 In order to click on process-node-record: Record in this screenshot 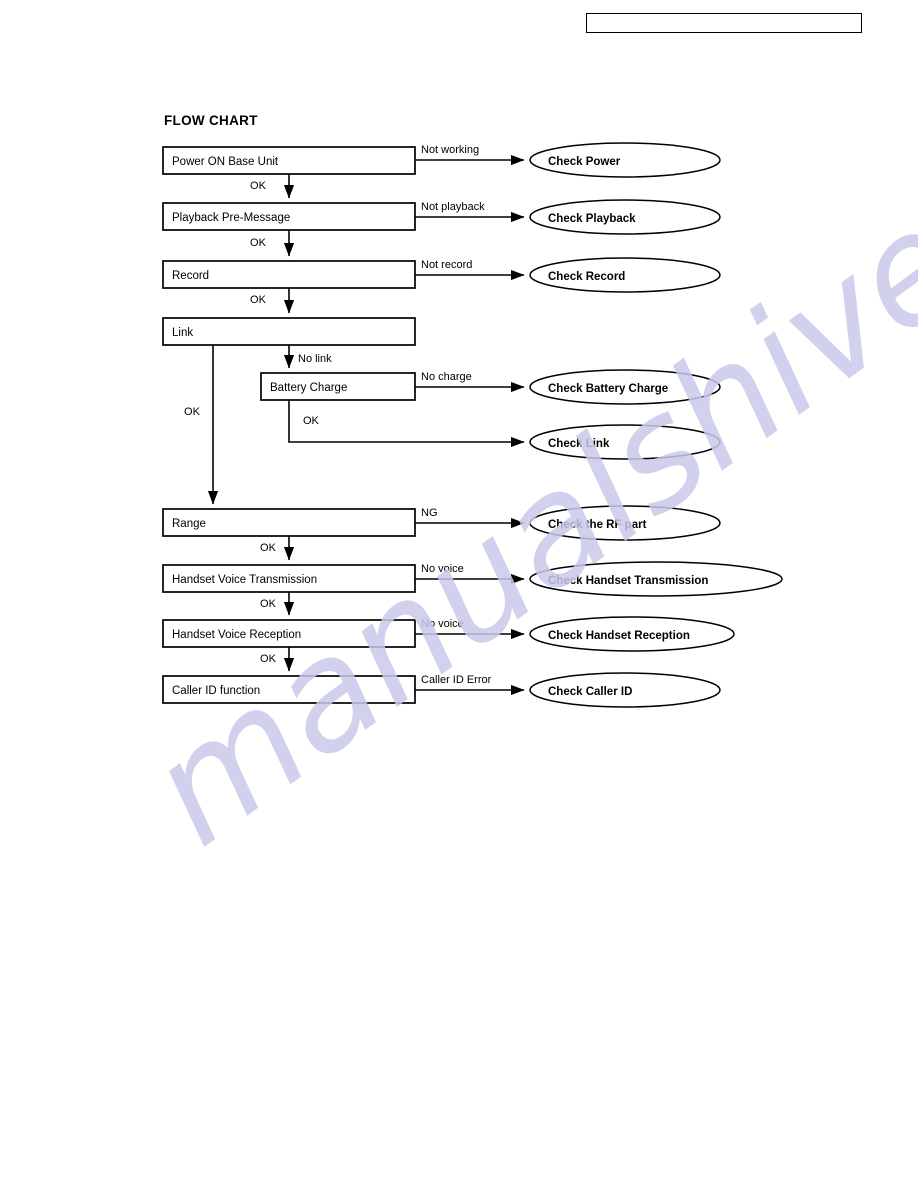, I will do `click(289, 274)`.